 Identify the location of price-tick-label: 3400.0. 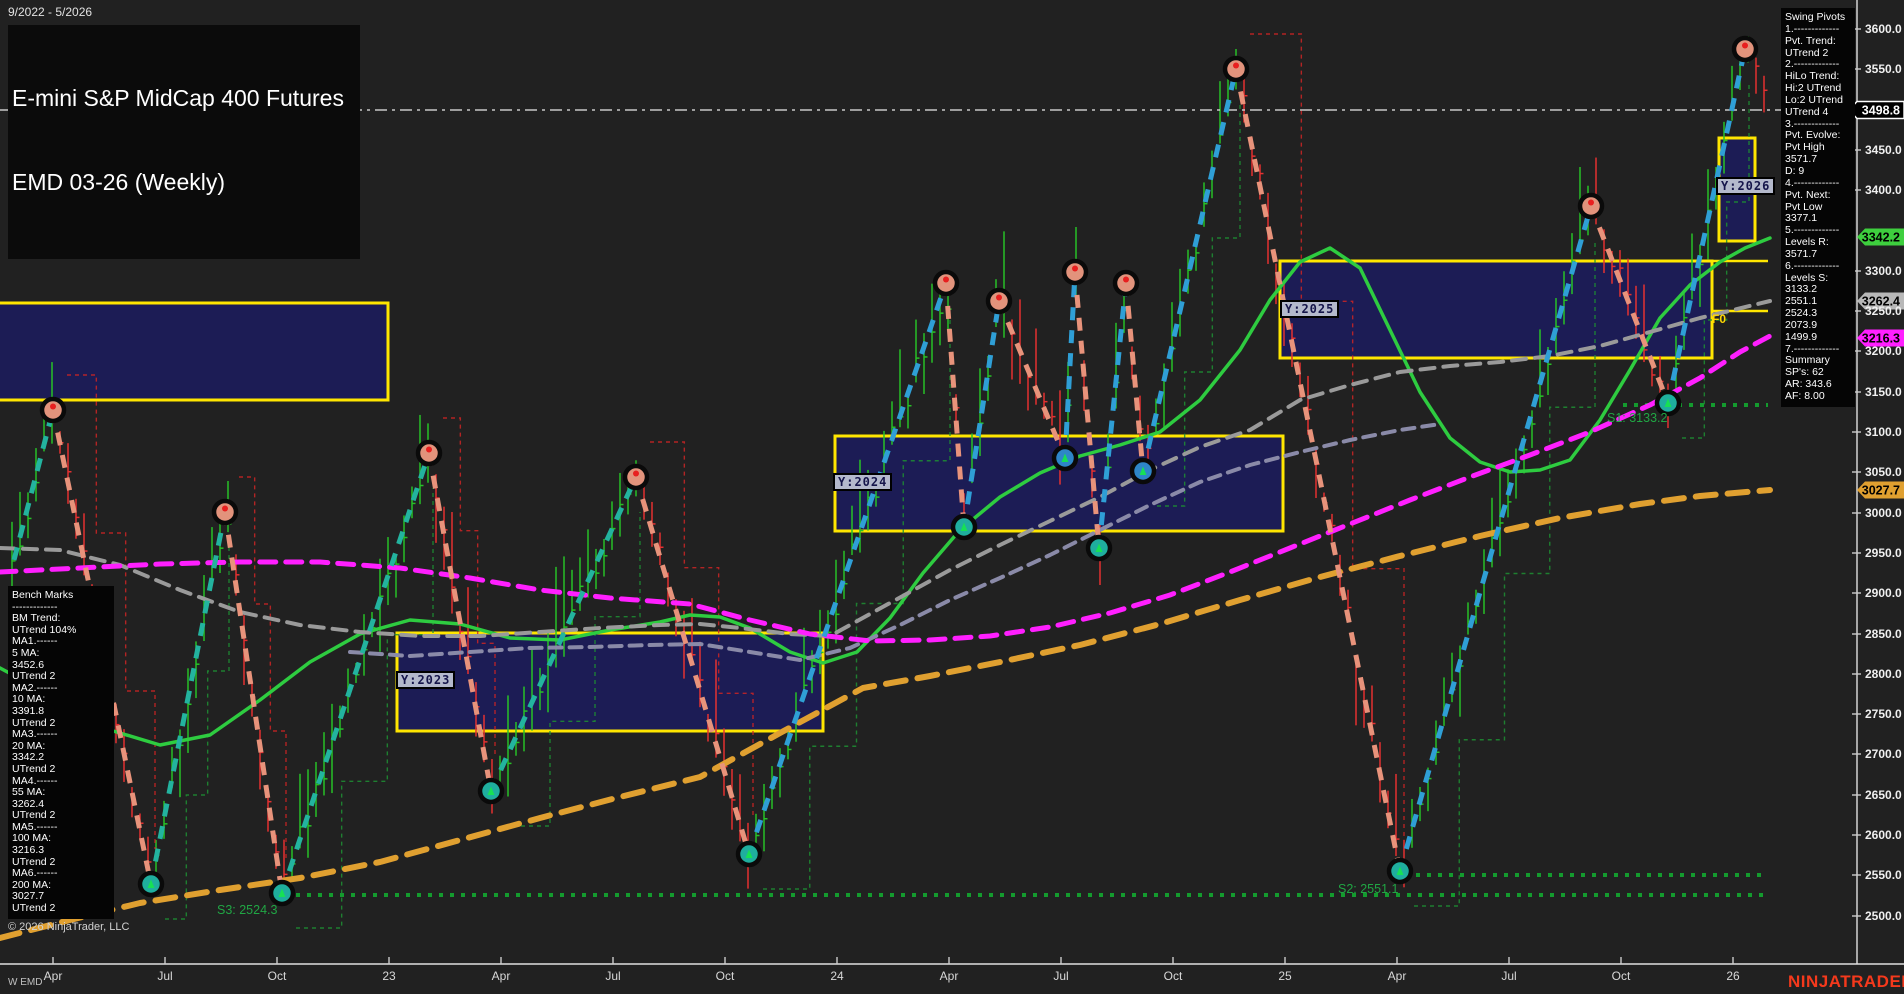
(1883, 190).